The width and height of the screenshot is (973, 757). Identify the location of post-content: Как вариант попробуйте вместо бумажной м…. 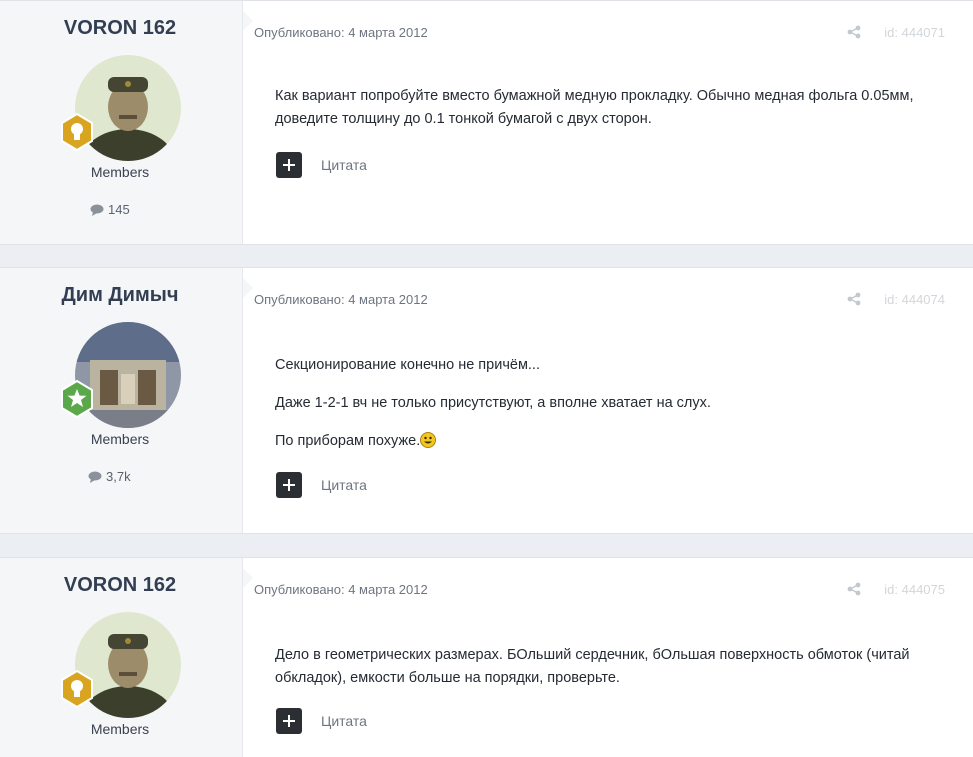
(604, 115).